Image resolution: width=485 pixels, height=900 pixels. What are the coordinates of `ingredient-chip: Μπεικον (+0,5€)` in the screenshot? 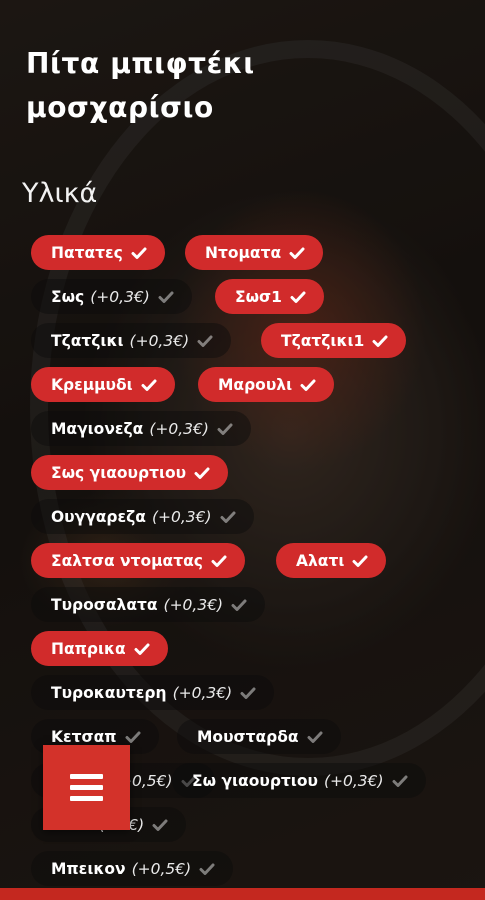 It's located at (132, 868).